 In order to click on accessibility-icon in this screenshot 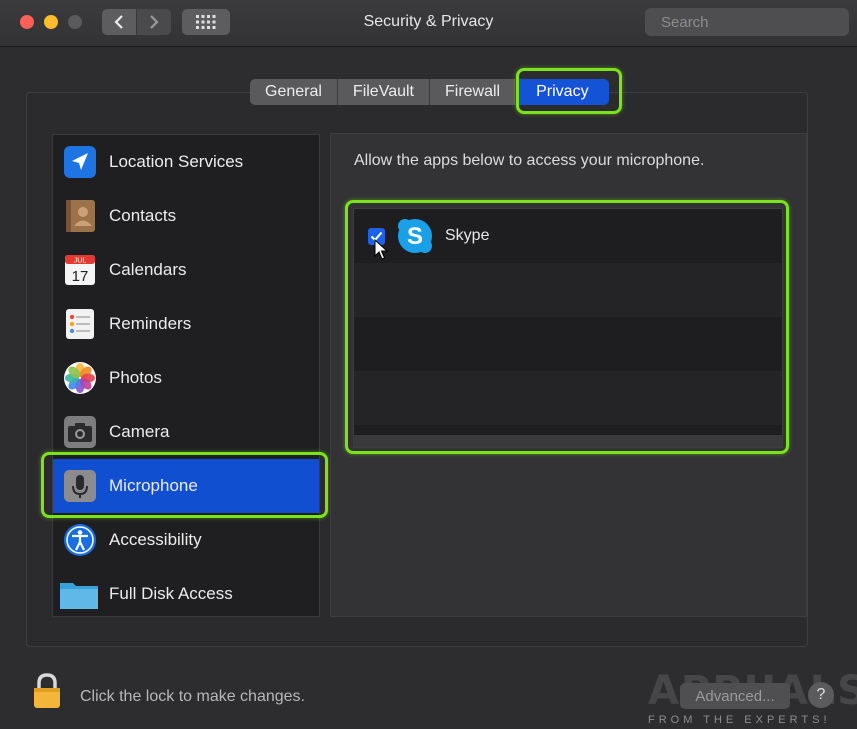, I will do `click(80, 540)`.